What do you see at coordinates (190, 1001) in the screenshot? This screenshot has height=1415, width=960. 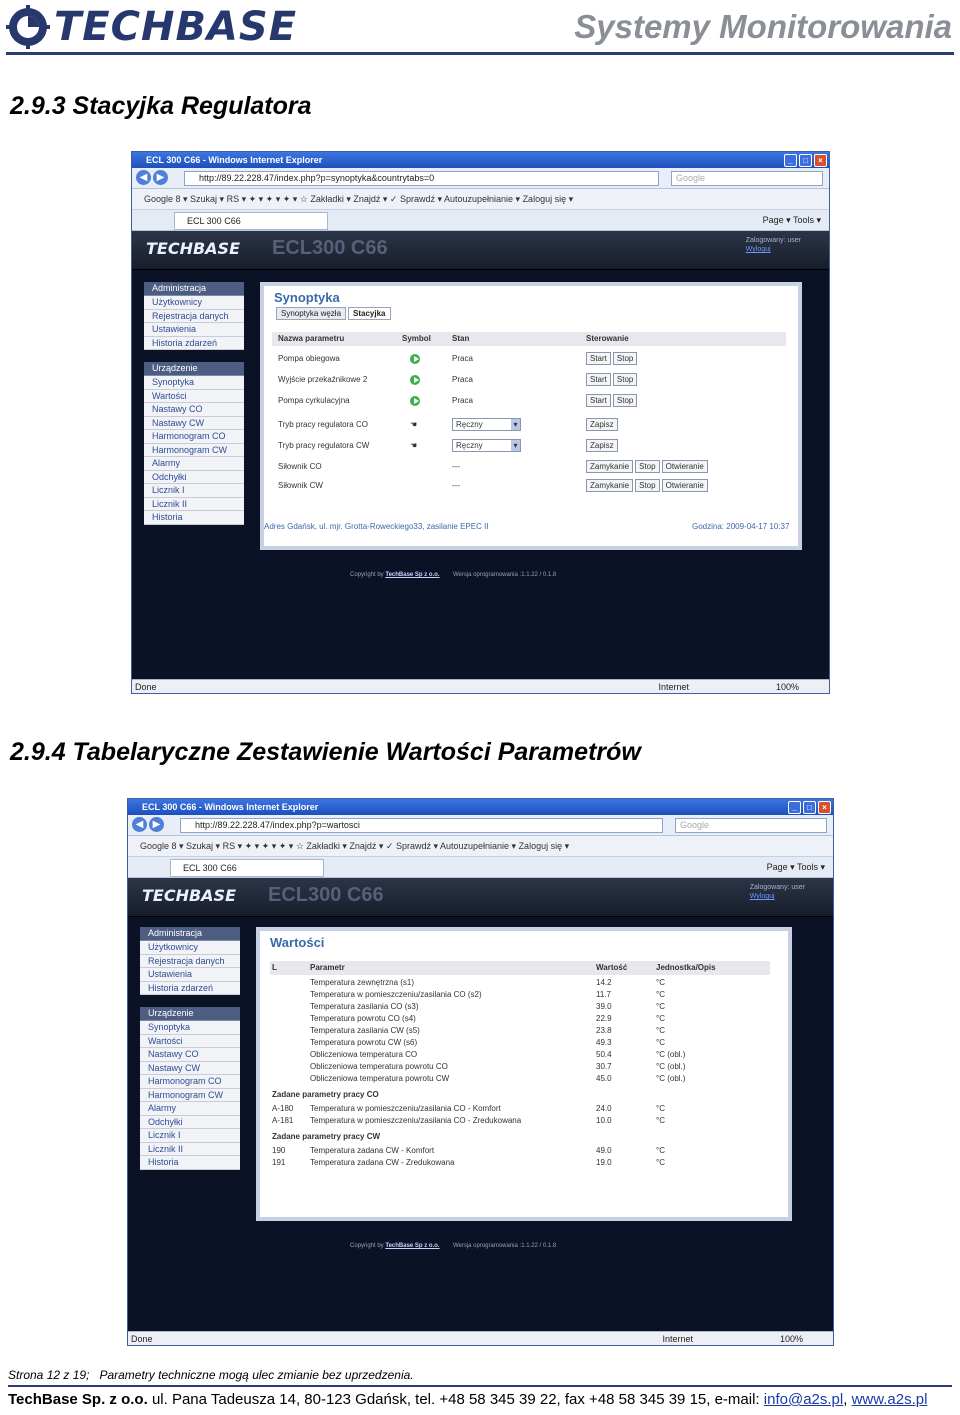 I see `menu-spacer` at bounding box center [190, 1001].